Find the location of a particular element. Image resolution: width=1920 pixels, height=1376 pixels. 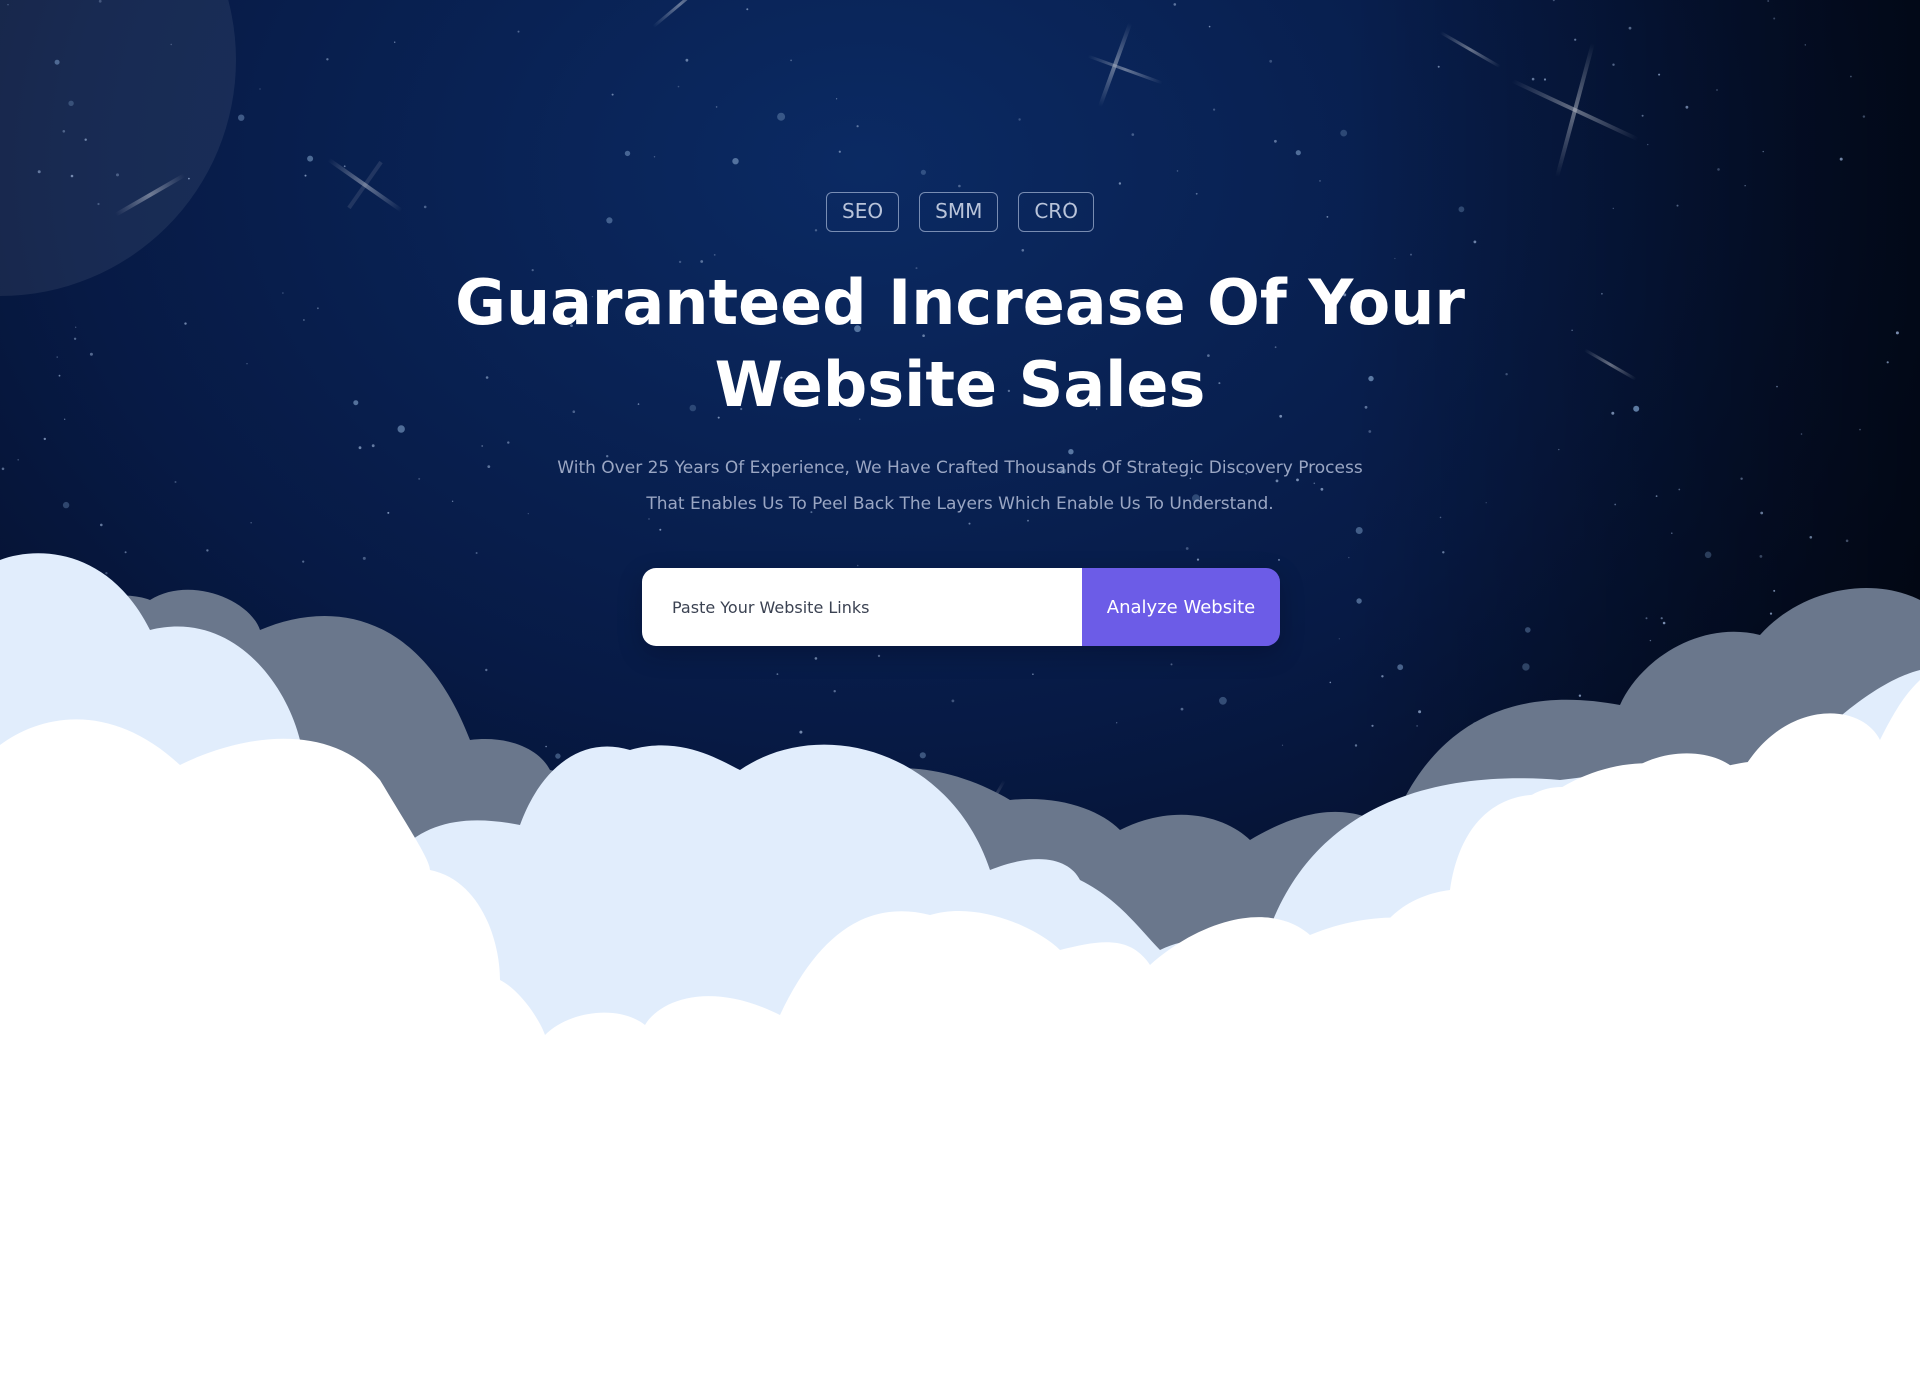

tag-smm: SMM is located at coordinates (959, 212).